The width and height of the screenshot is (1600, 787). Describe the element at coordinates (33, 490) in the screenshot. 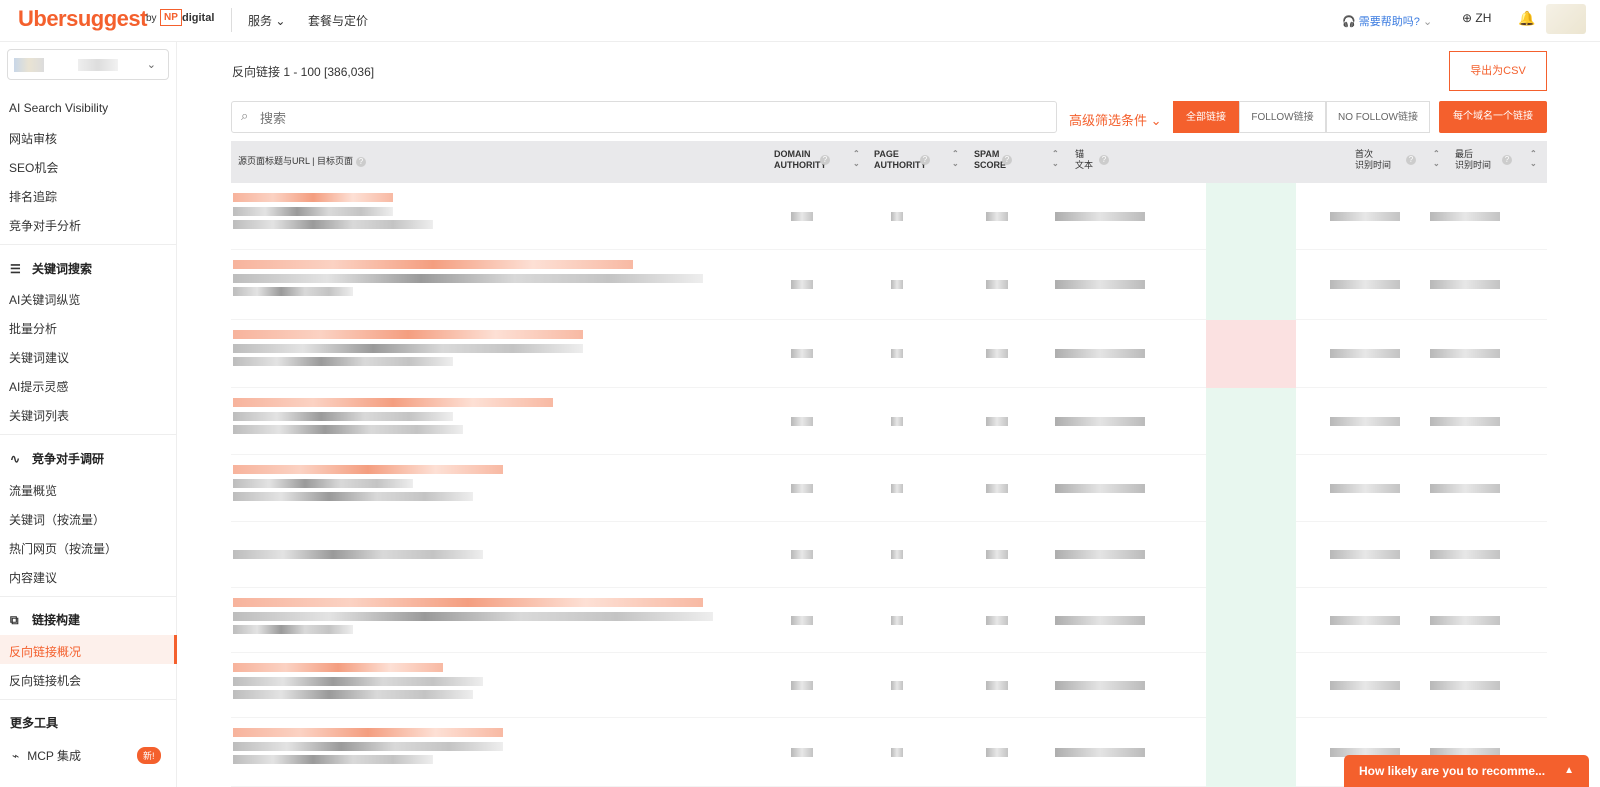

I see `sidebar-item-traffic-overview: 流量概览` at that location.